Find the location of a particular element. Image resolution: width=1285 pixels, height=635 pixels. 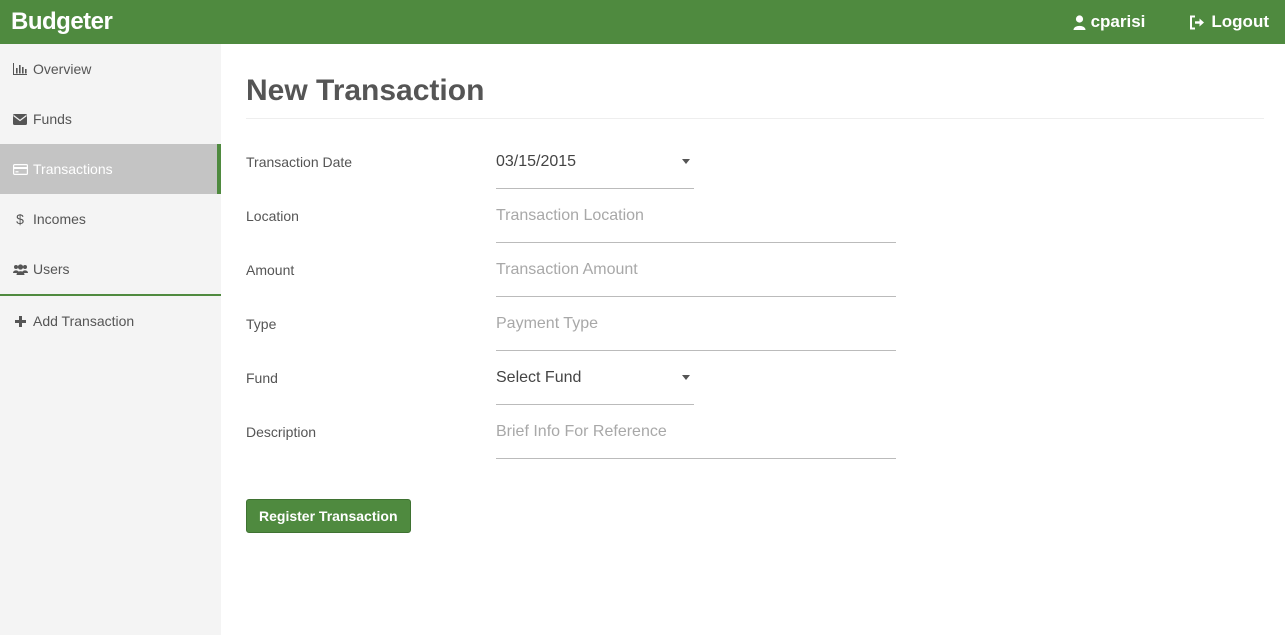

dollar-icon: $ is located at coordinates (20, 219).